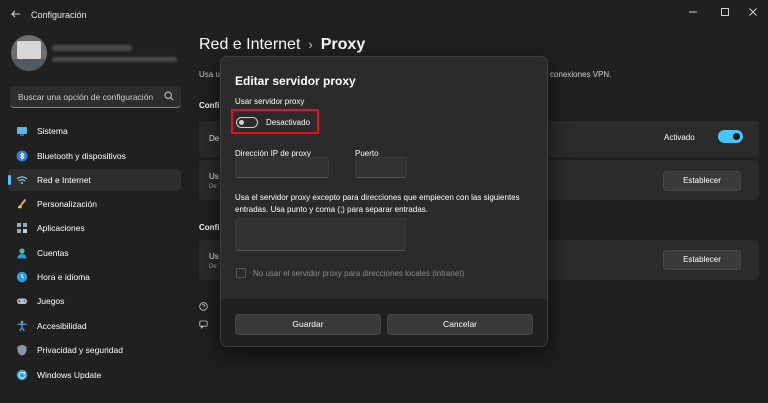  Describe the element at coordinates (22, 301) in the screenshot. I see `gamepad-icon` at that location.